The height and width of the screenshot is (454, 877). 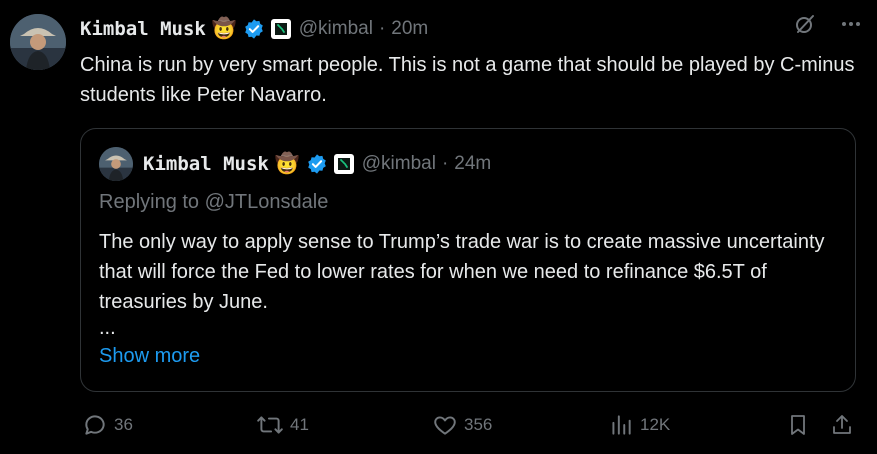 I want to click on quote-author-name: Kimbal Musk, so click(x=206, y=164).